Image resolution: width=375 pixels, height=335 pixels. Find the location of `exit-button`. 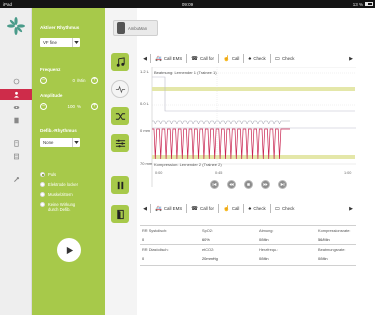

exit-button is located at coordinates (120, 214).